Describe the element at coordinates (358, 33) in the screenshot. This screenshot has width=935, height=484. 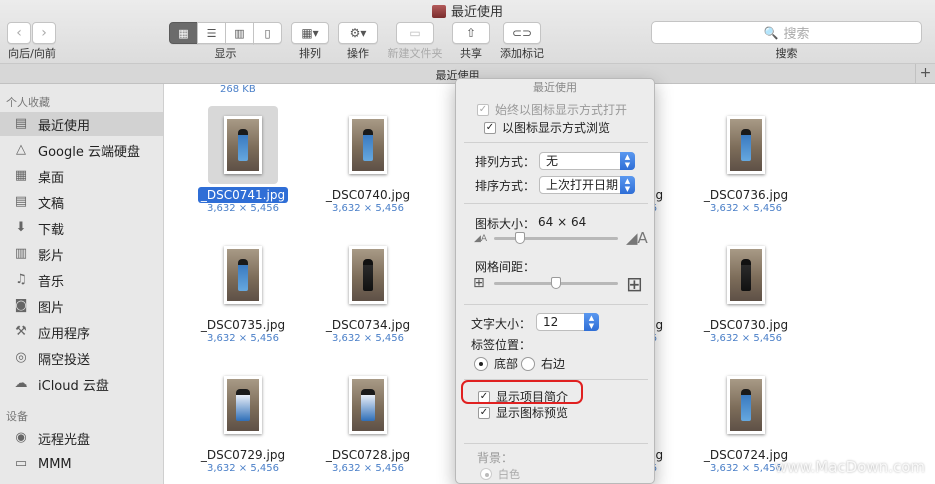
I see `action-button: ⚙▾` at that location.